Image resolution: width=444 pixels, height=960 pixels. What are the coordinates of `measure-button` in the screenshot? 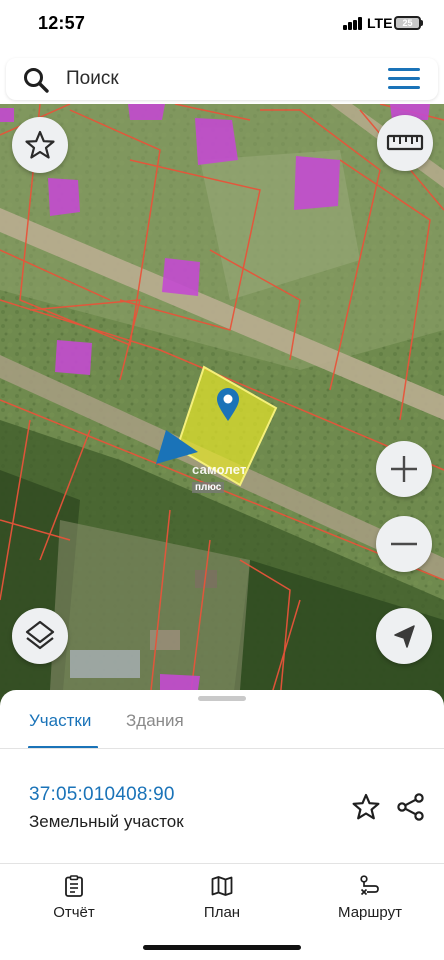 It's located at (405, 143).